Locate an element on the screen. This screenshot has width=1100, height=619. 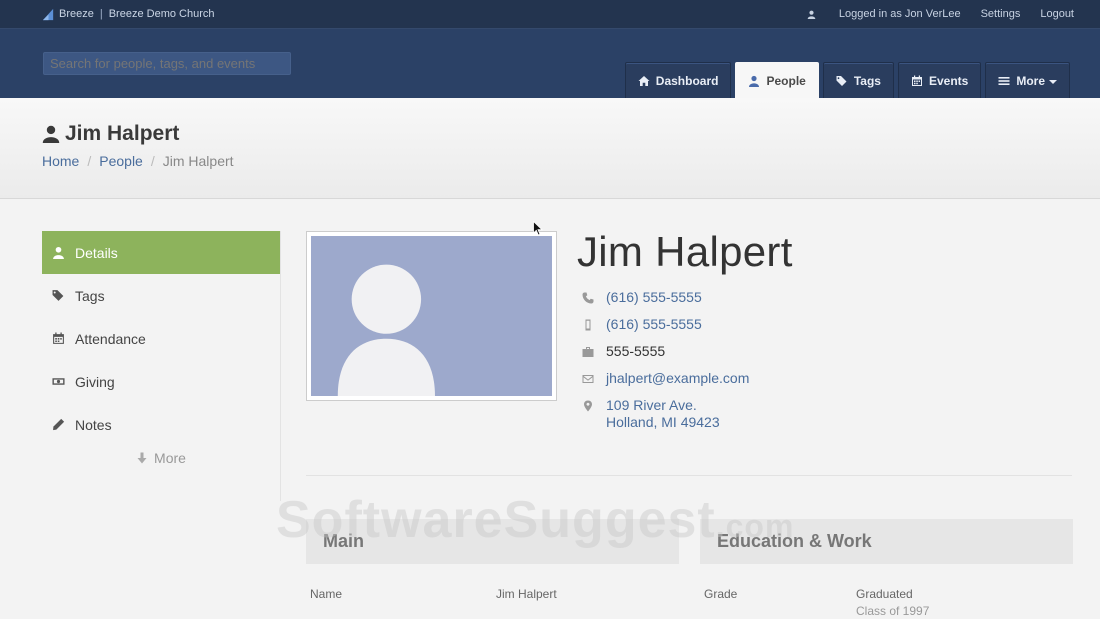
sidebar-item-tags: Tags is located at coordinates (161, 295).